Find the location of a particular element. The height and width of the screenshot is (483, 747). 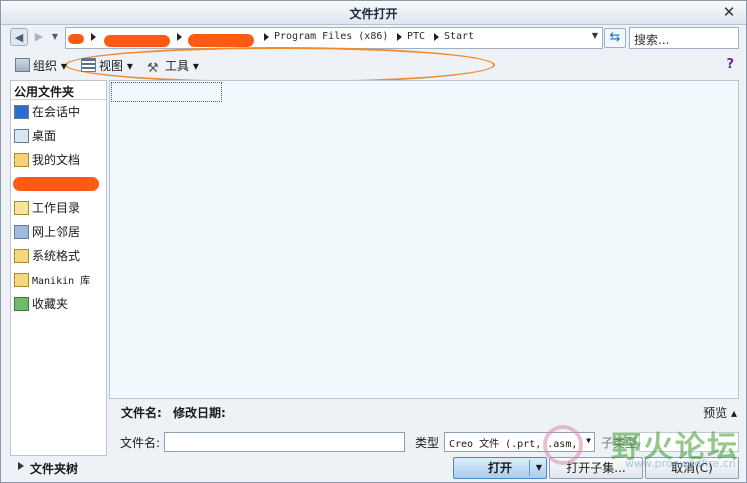

sidebar-item-system-format: 系统格式 is located at coordinates (60, 256).